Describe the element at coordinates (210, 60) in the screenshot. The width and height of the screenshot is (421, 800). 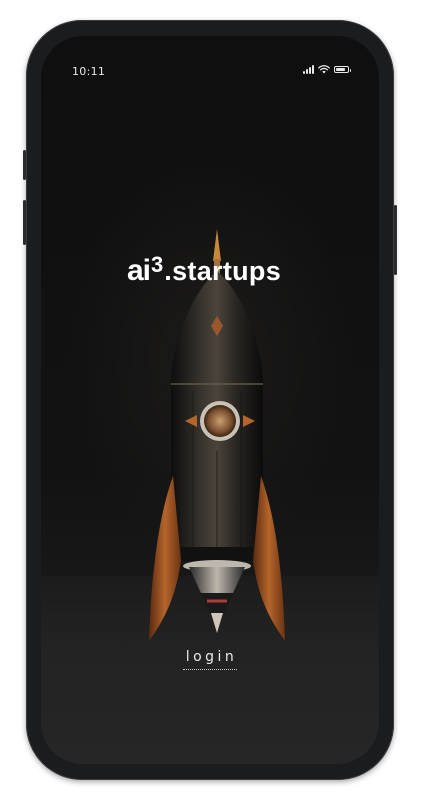
I see `status-bar: 10:11` at that location.